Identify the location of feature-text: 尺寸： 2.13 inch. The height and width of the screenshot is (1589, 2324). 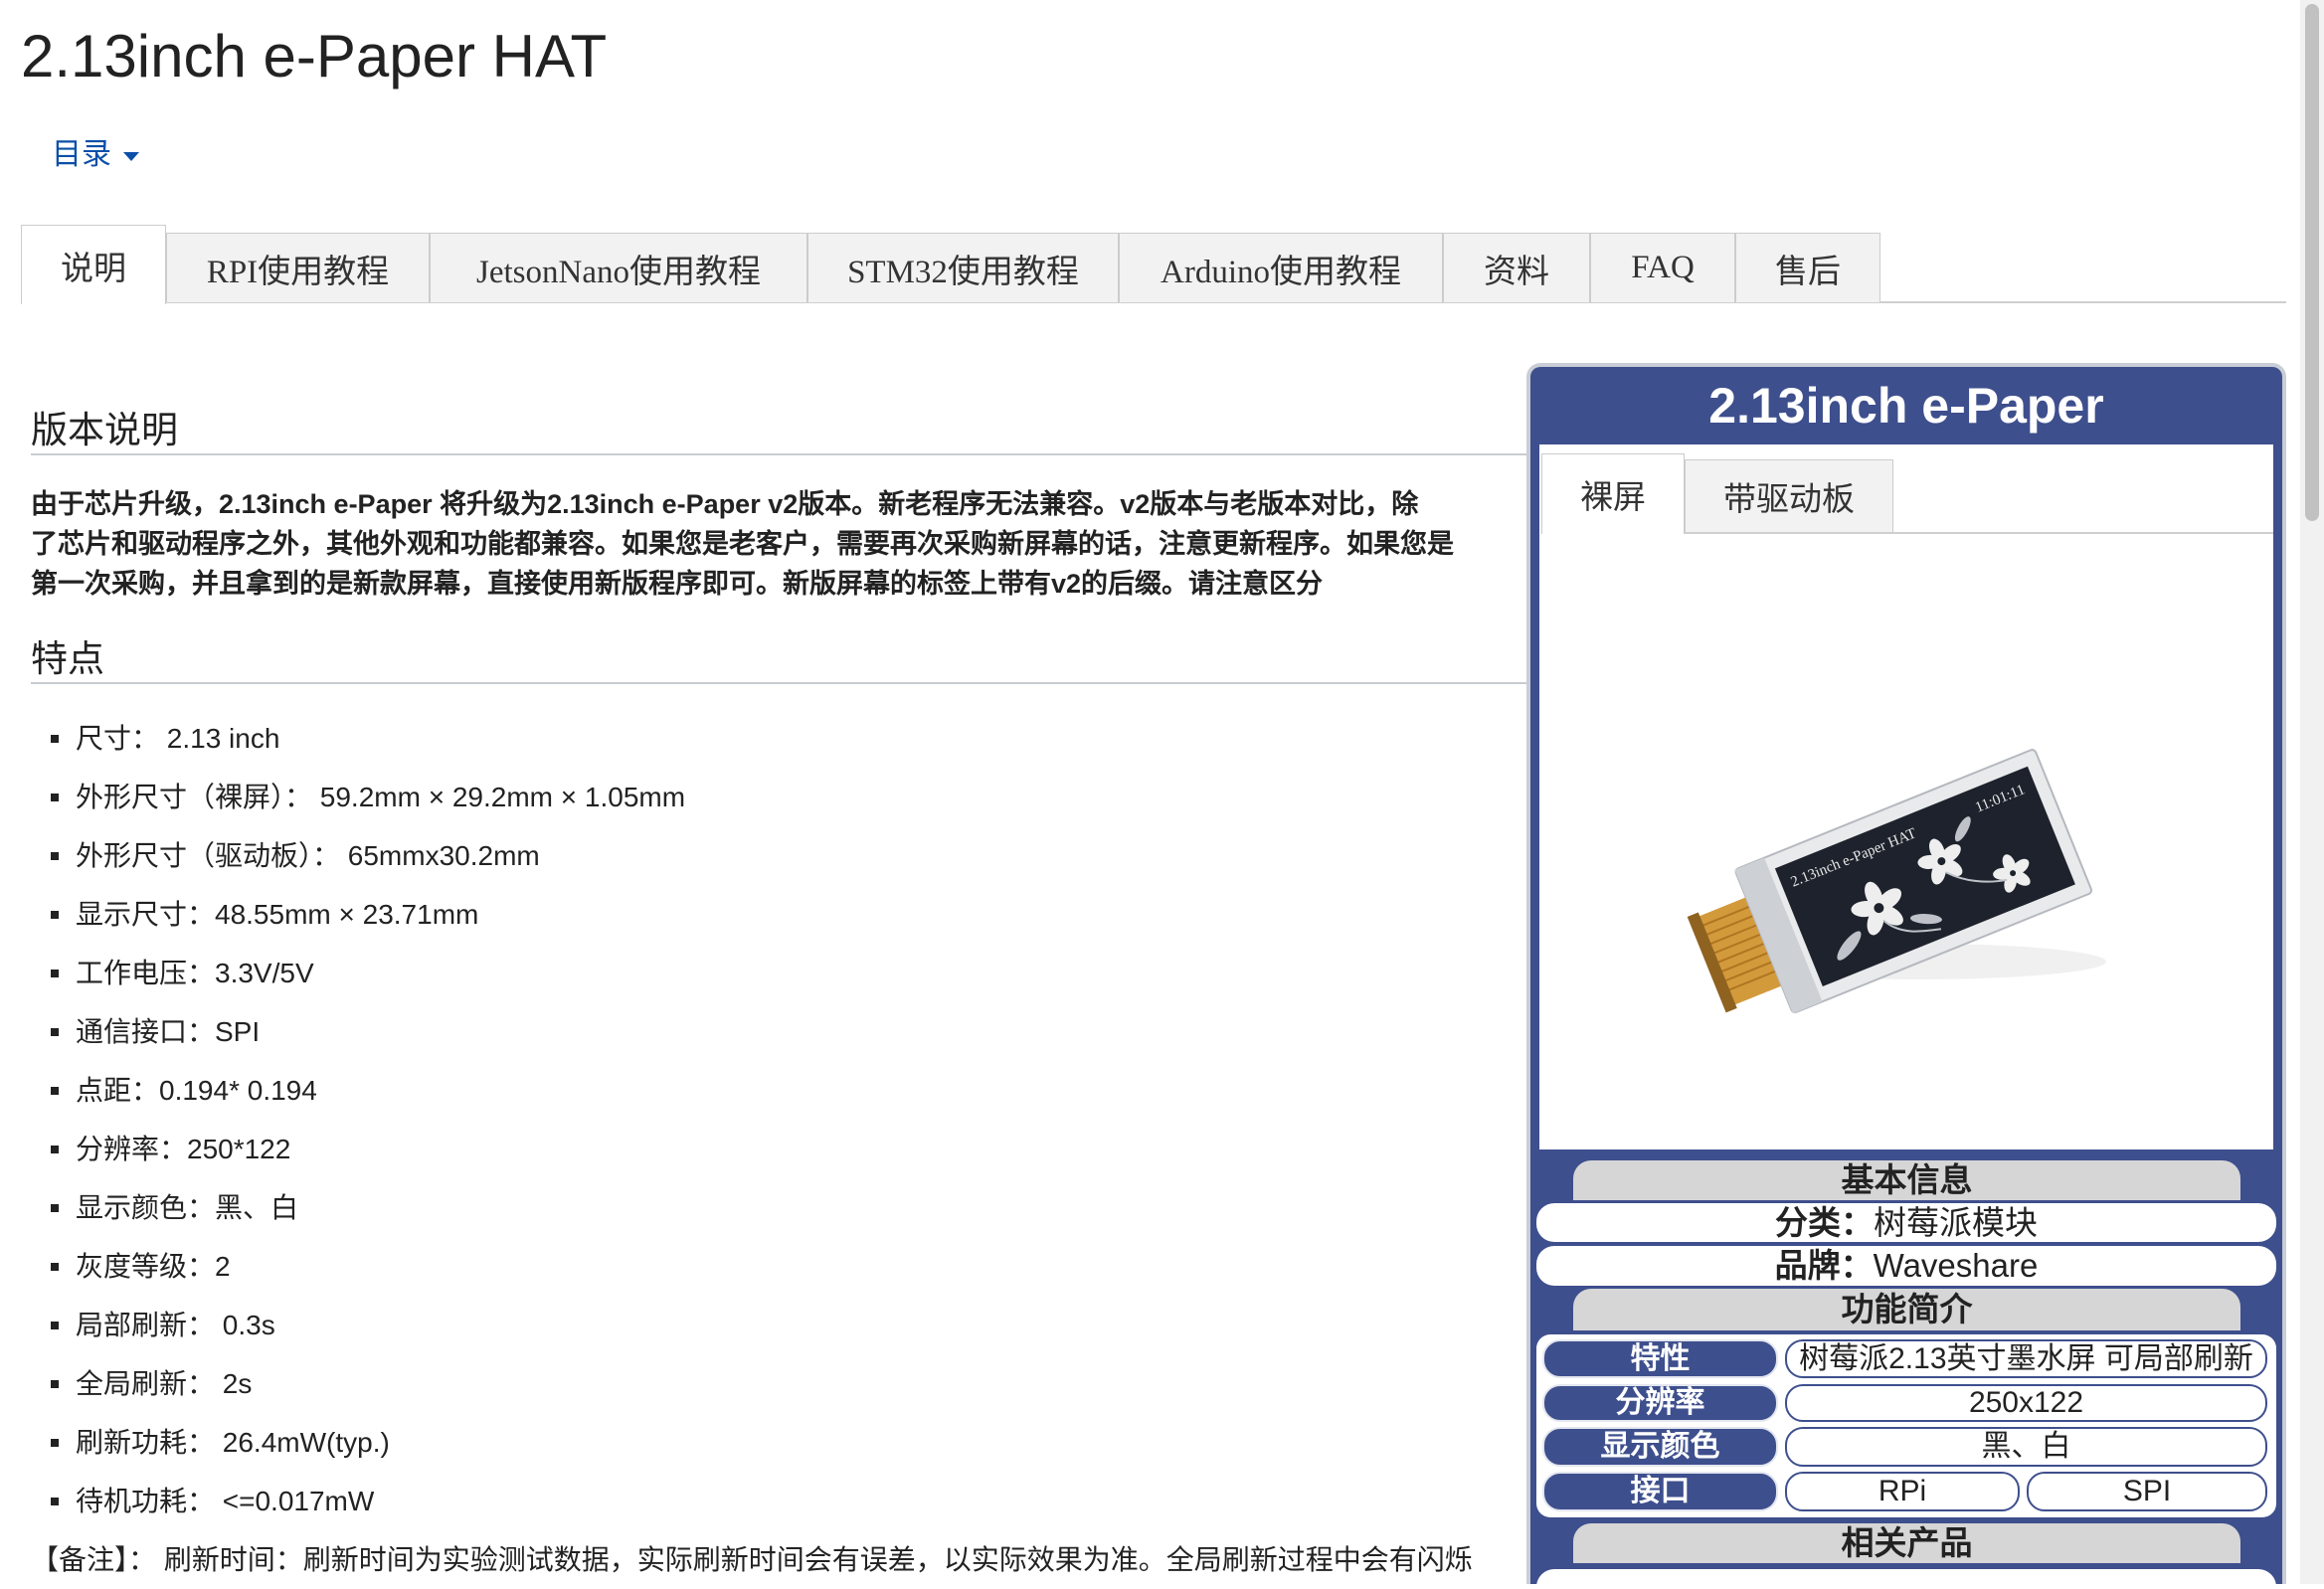
(178, 738).